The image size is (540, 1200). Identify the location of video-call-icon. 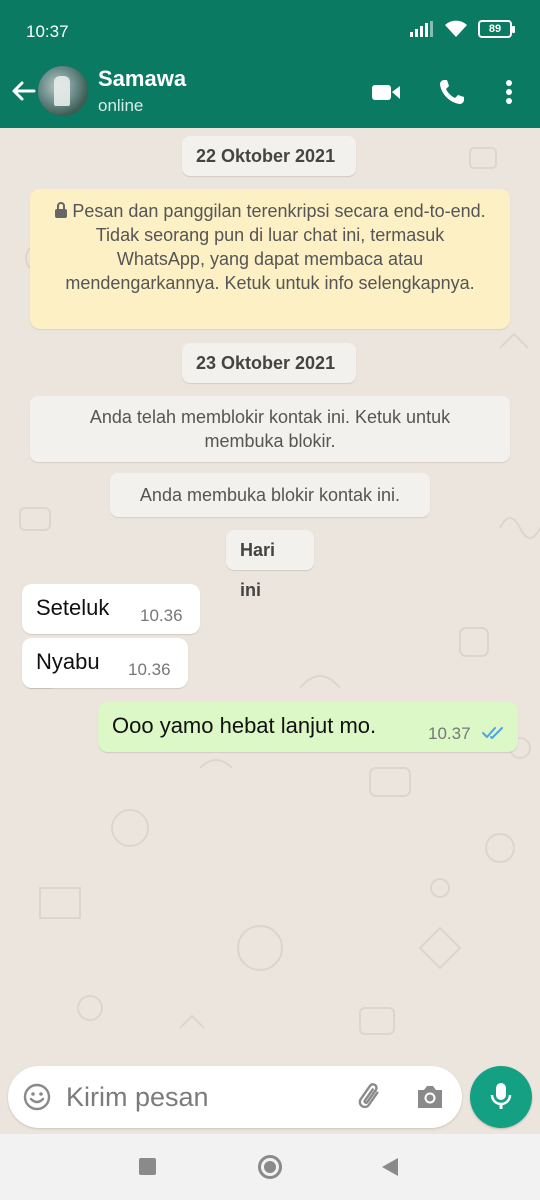
(386, 92).